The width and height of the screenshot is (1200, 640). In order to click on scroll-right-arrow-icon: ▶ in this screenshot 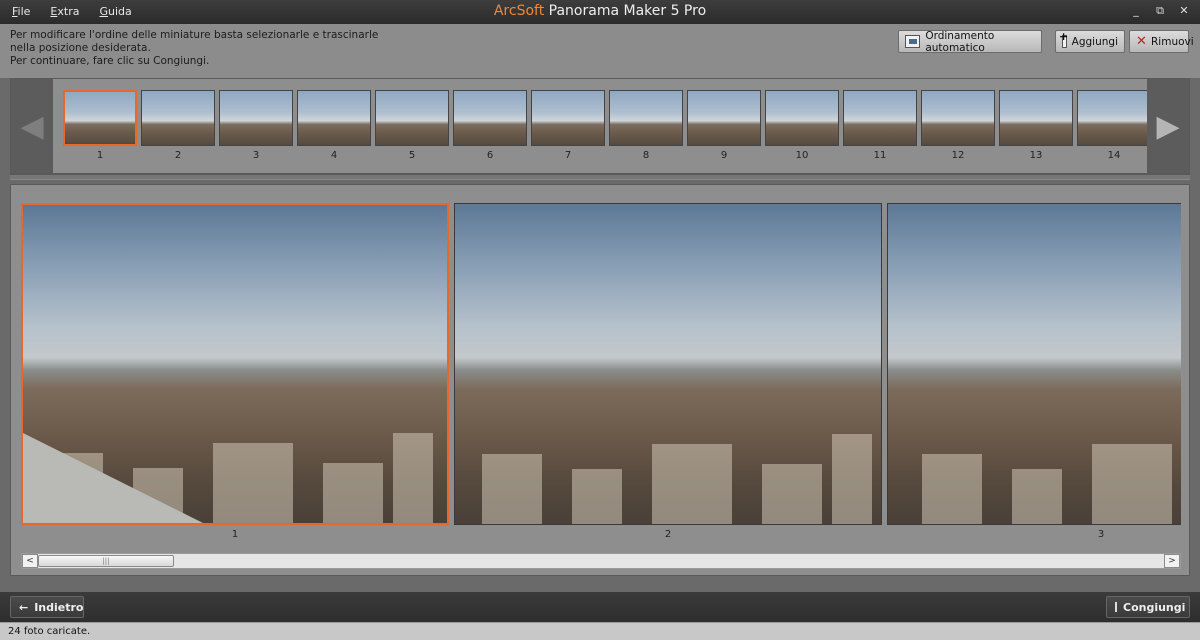, I will do `click(1168, 126)`.